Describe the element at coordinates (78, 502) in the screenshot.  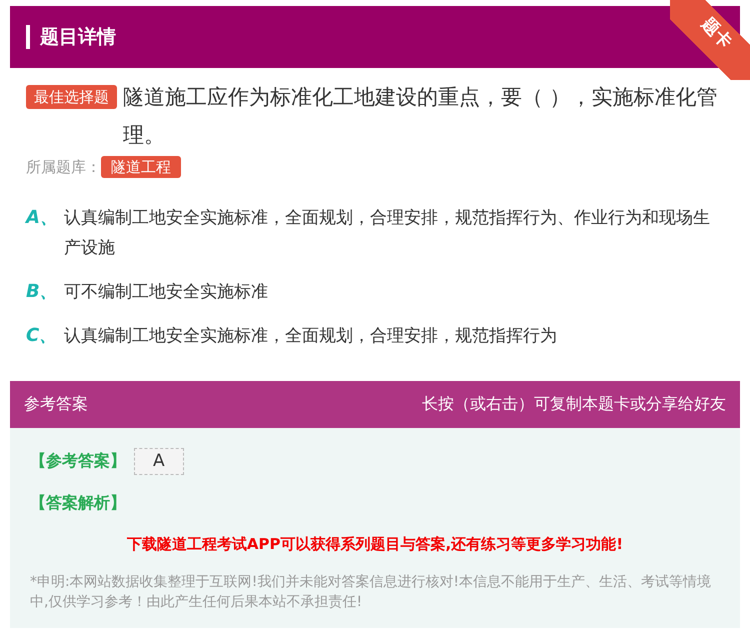
I see `analysis-label: 【答案解析】` at that location.